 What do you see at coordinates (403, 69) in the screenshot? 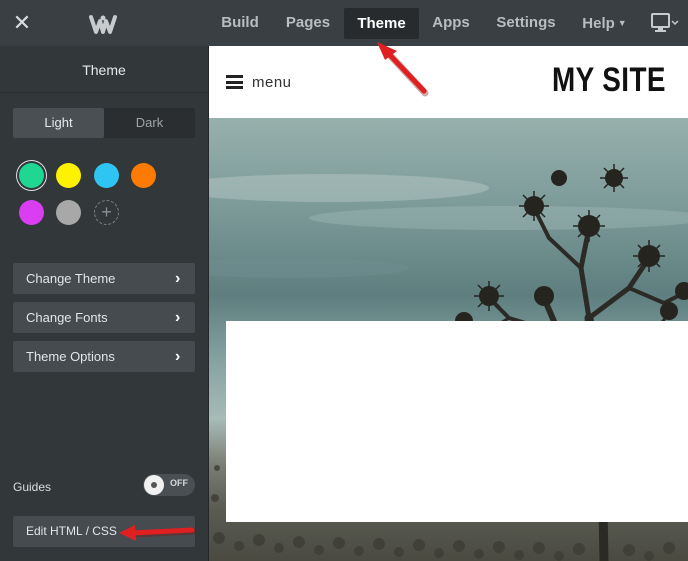
I see `annotation-arrow-theme` at bounding box center [403, 69].